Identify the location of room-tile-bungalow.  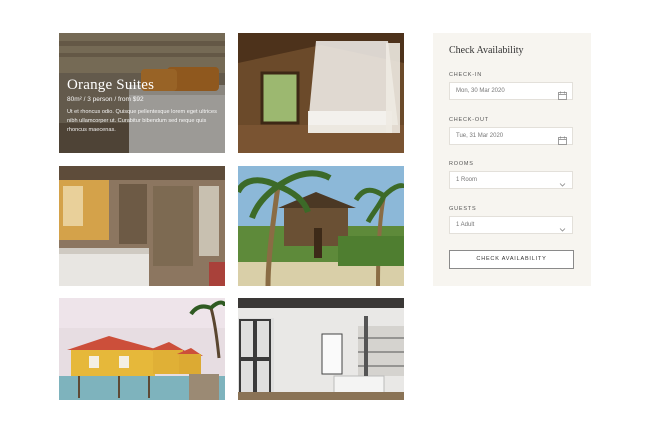
(321, 226).